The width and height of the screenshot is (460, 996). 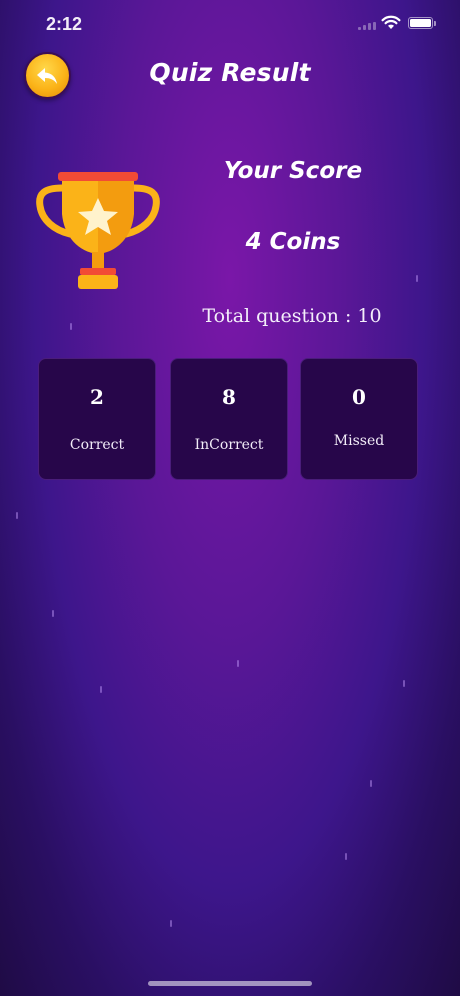 What do you see at coordinates (367, 26) in the screenshot?
I see `signal-icon` at bounding box center [367, 26].